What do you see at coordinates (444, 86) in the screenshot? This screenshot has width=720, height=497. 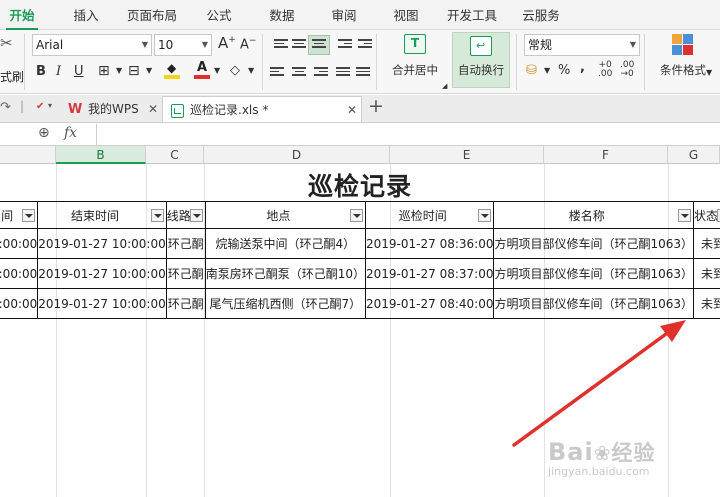 I see `chevron-down-icon: ◢` at bounding box center [444, 86].